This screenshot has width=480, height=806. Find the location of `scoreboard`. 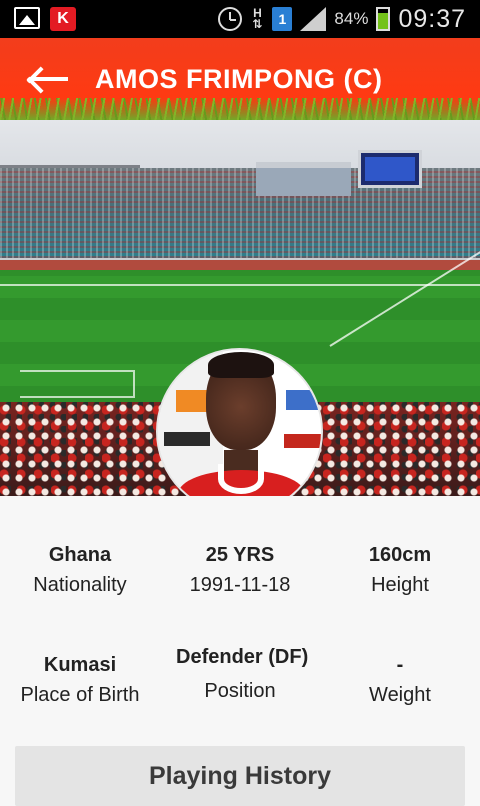

scoreboard is located at coordinates (390, 169).